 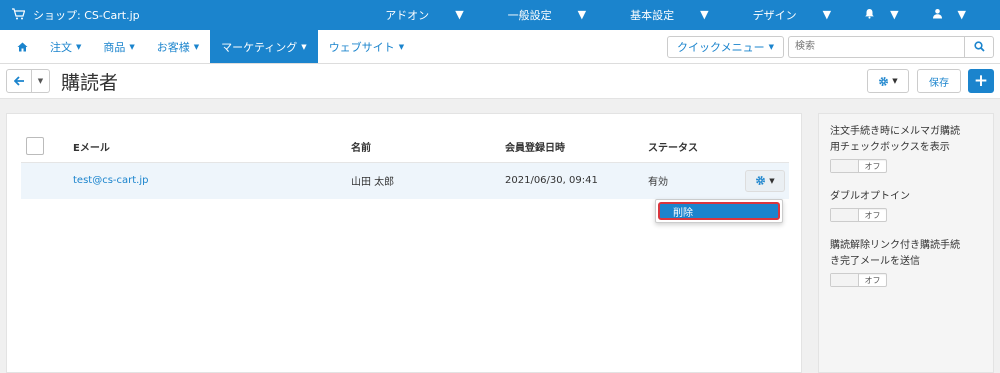 I want to click on setting-label: 注文手続き時にメルマガ購読用チェックボックスを表示, so click(x=895, y=139).